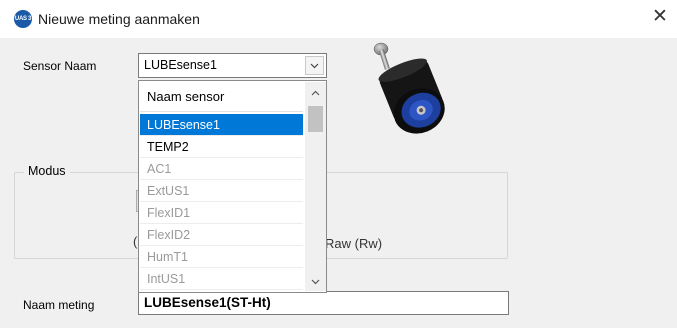  Describe the element at coordinates (221, 257) in the screenshot. I see `dropdown-item: HumT1` at that location.